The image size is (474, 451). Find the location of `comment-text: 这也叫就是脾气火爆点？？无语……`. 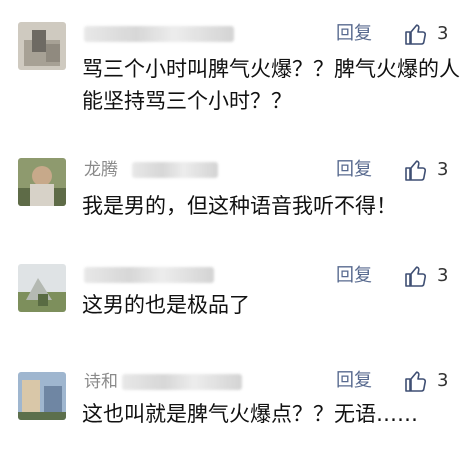

comment-text: 这也叫就是脾气火爆点？？无语…… is located at coordinates (250, 414).